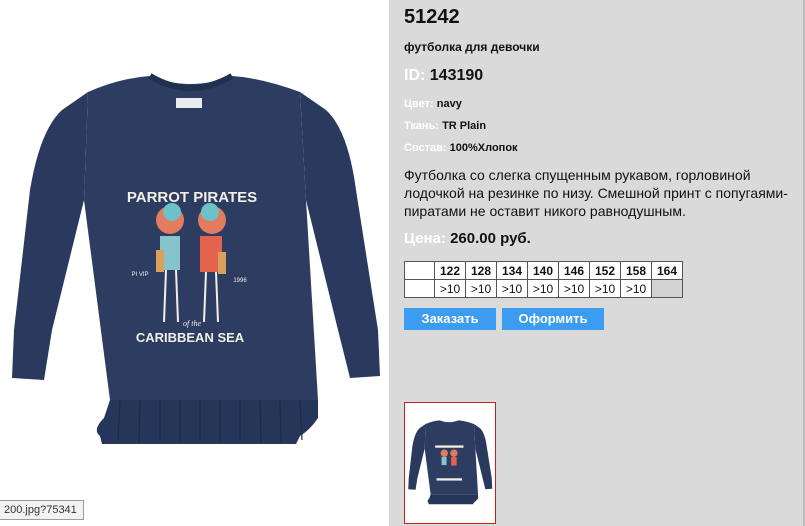 This screenshot has width=805, height=526. I want to click on stock-134: >10, so click(512, 288).